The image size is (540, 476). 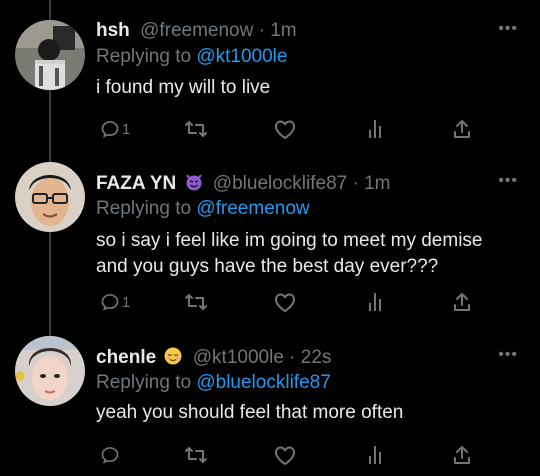 What do you see at coordinates (50, 55) in the screenshot?
I see `avatar-hsh` at bounding box center [50, 55].